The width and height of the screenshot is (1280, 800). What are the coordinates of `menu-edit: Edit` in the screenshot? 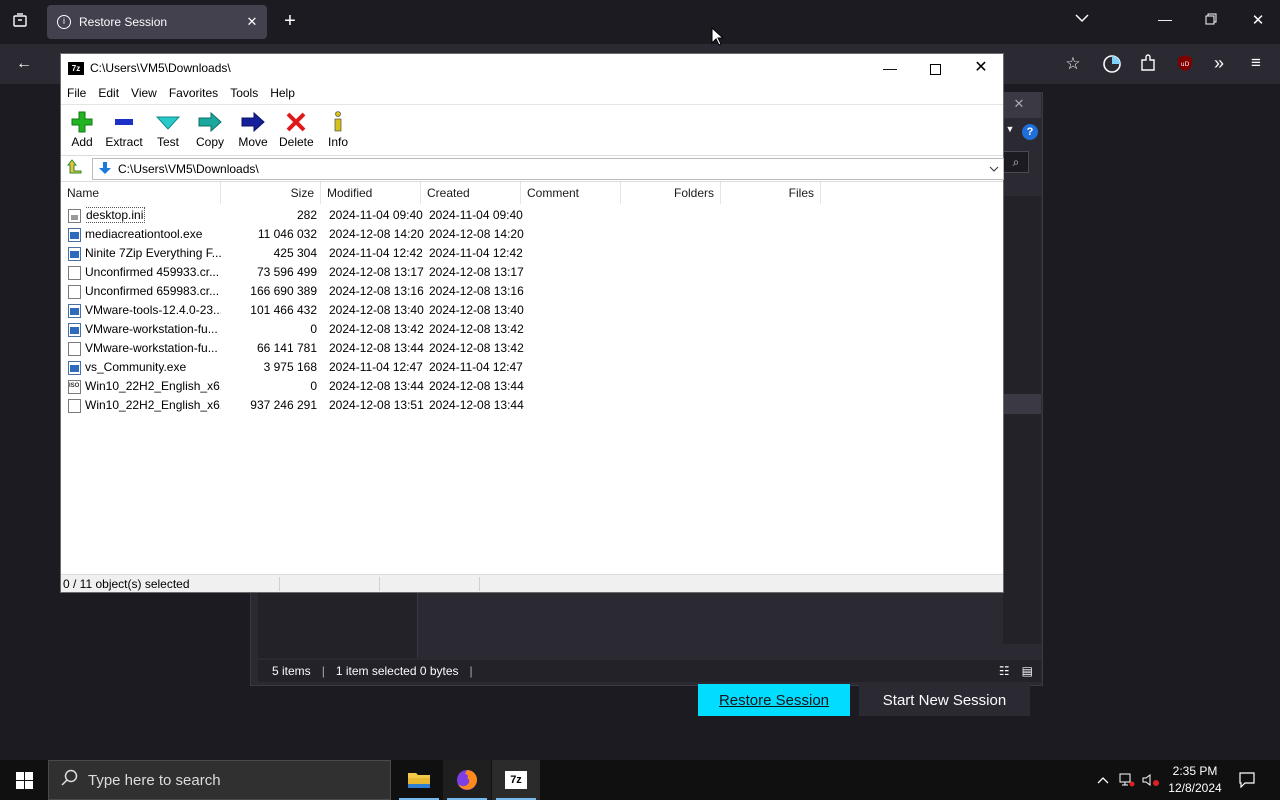 It's located at (108, 93).